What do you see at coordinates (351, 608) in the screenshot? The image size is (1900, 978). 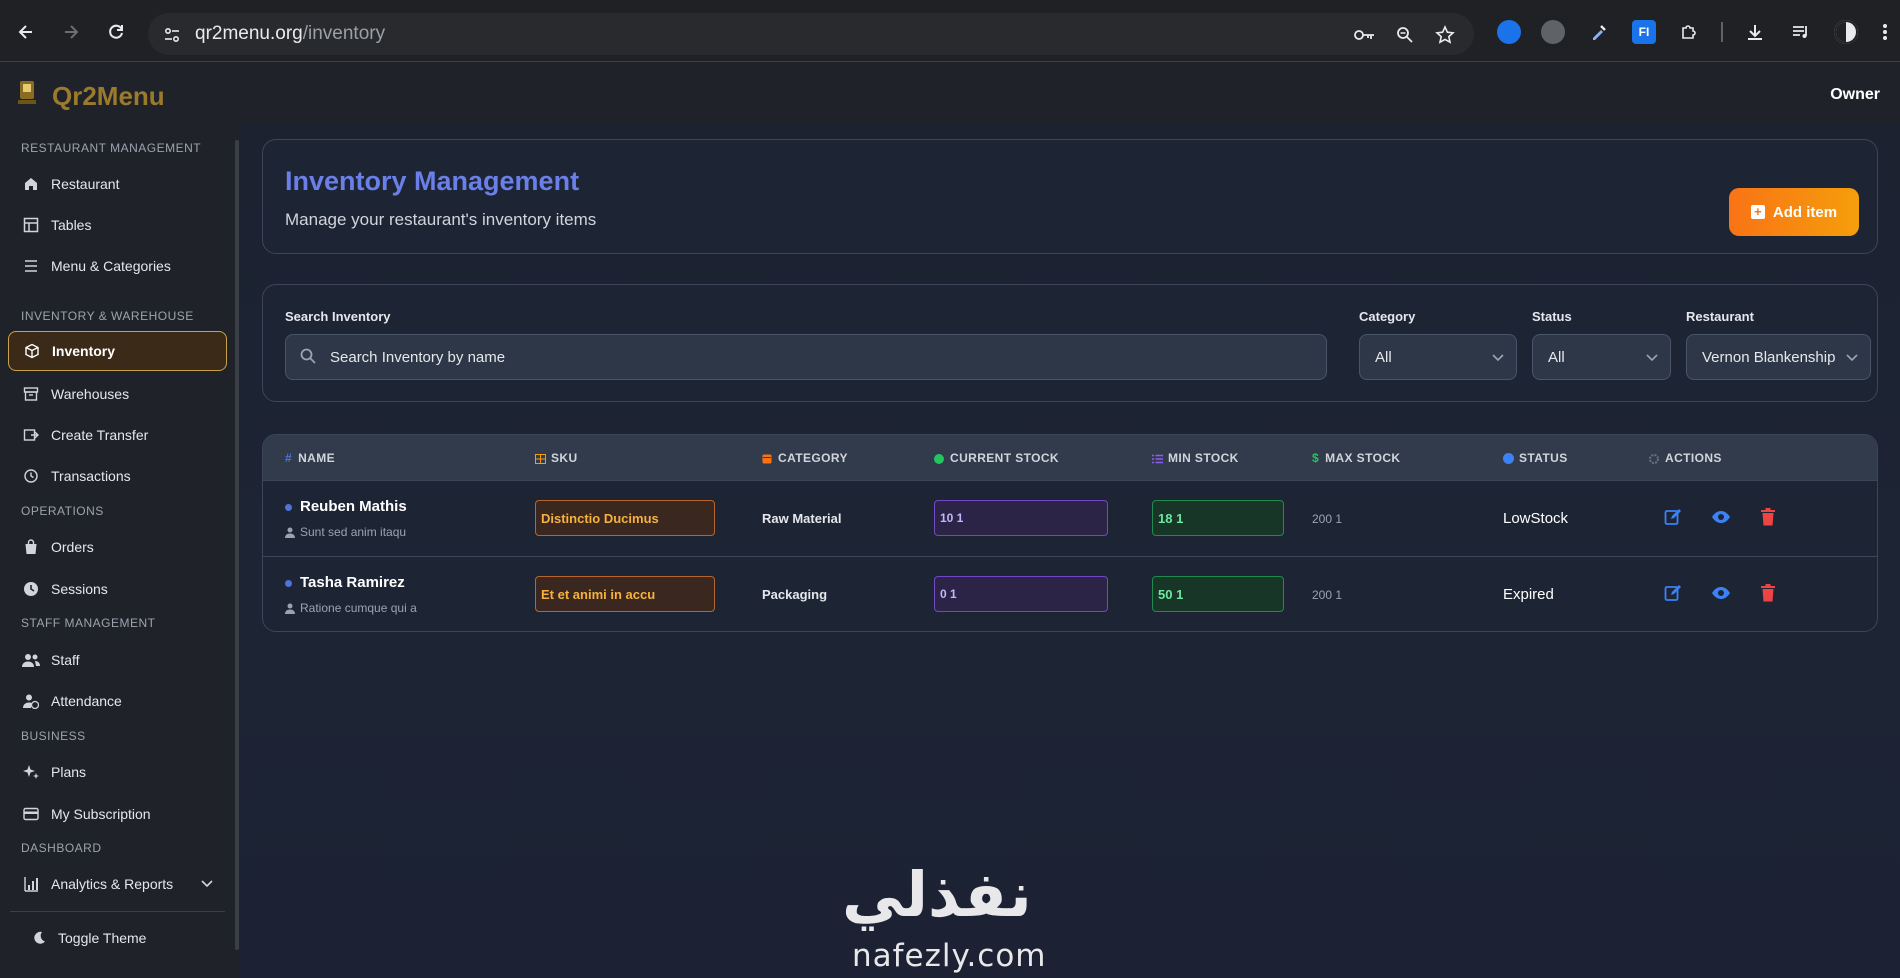 I see `item-description: Ratione cumque qui a` at bounding box center [351, 608].